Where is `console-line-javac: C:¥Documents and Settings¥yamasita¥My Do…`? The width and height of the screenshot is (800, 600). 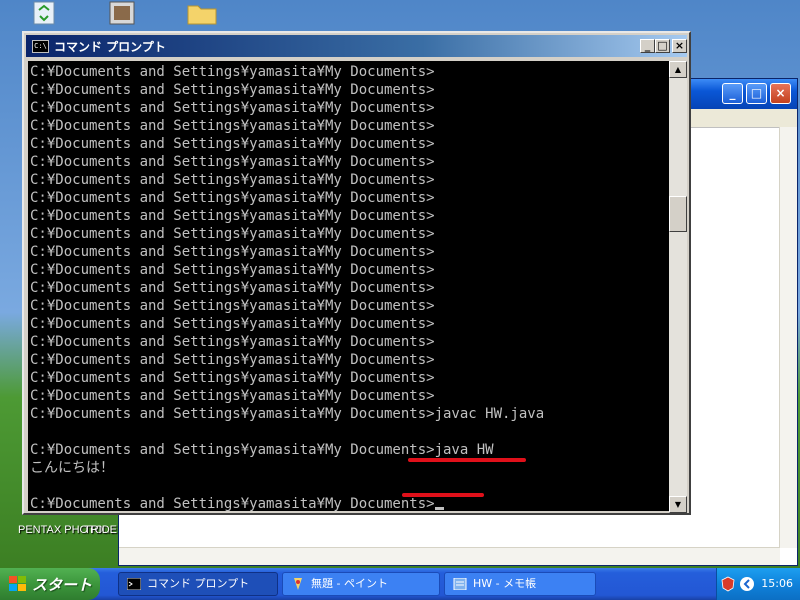 console-line-javac: C:¥Documents and Settings¥yamasita¥My Do… is located at coordinates (287, 414).